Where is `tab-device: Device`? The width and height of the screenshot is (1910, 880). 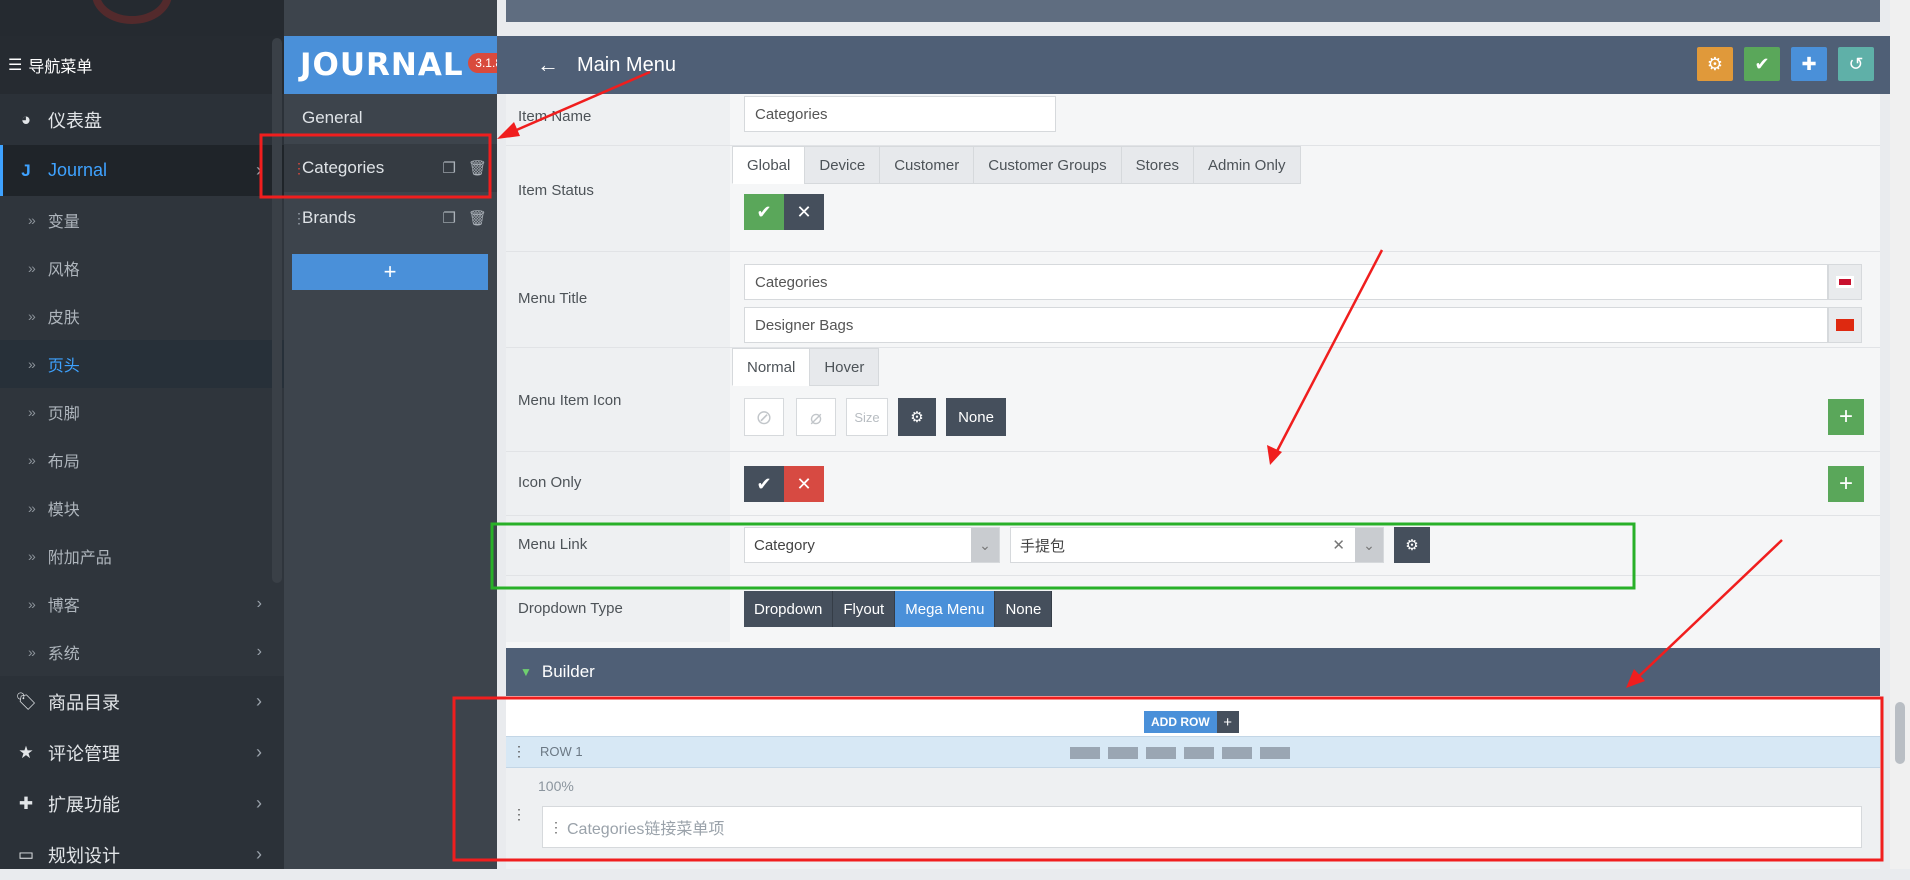
tab-device: Device is located at coordinates (842, 165).